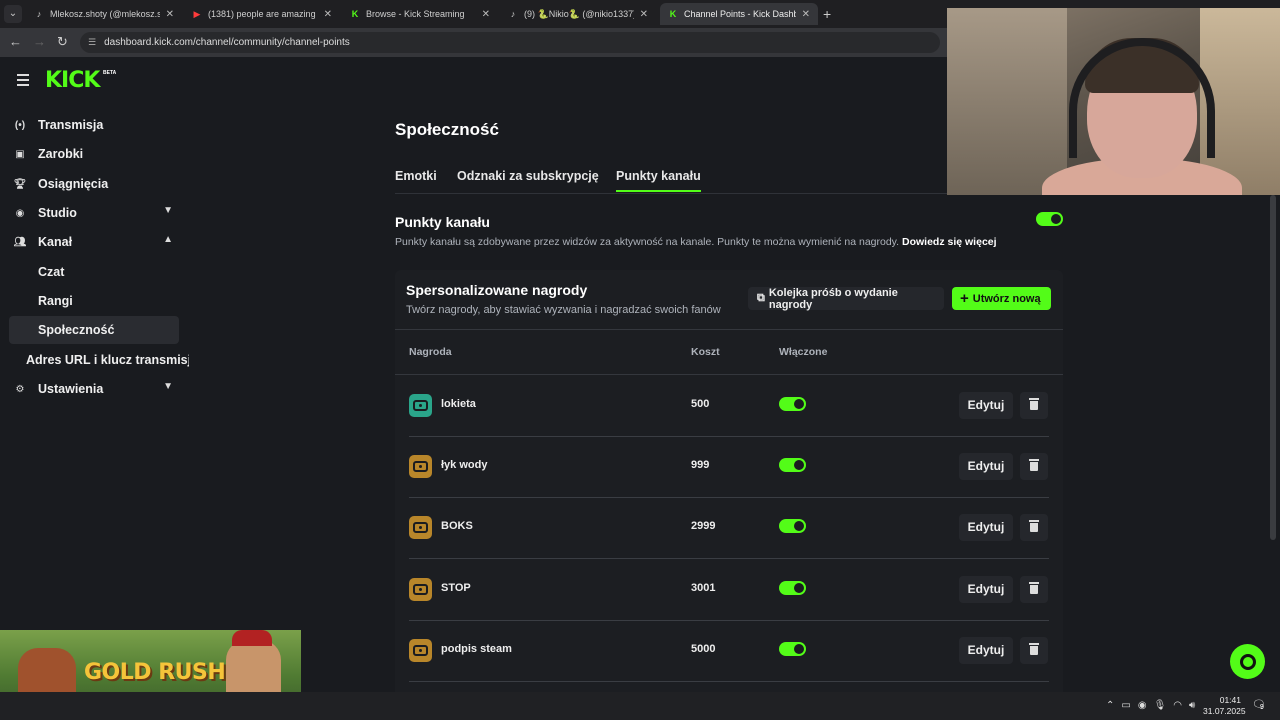  I want to click on trophy-icon: 🏆︎, so click(20, 184).